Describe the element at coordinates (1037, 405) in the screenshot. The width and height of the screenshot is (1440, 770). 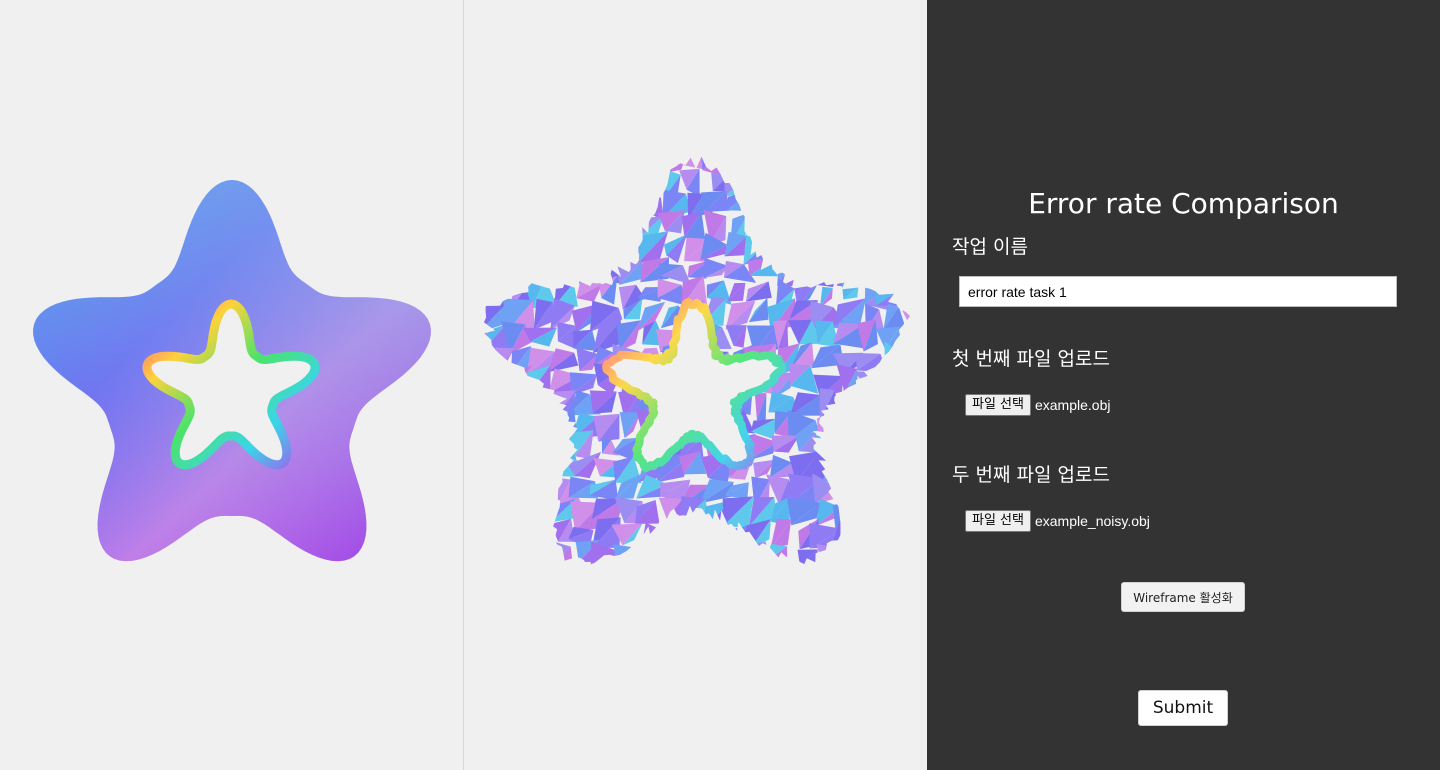
I see `first-file-picker: 파일 선택 example.obj` at that location.